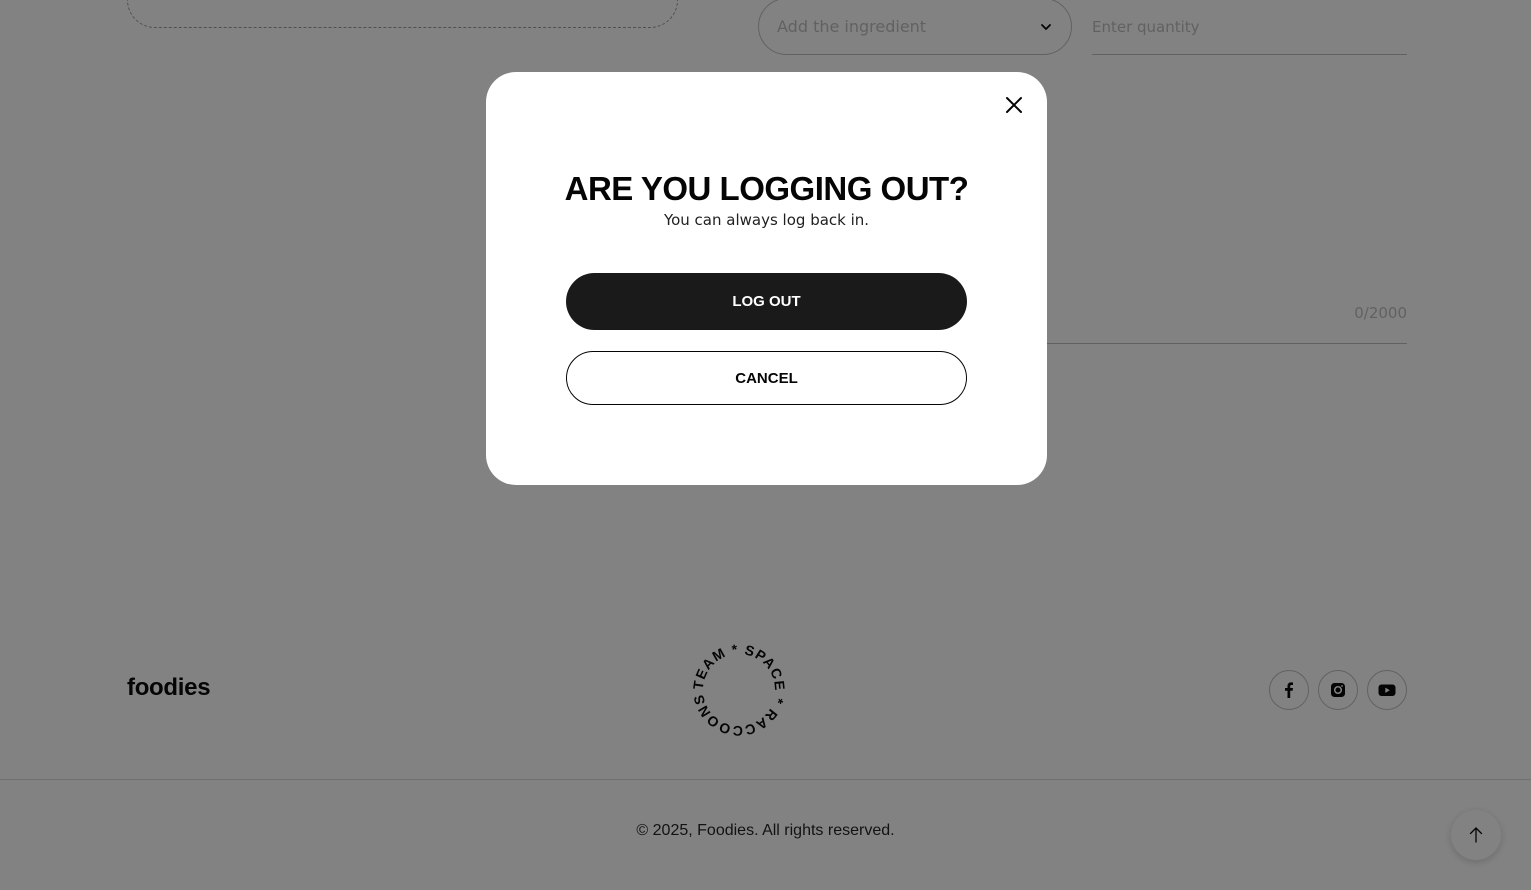 This screenshot has width=1531, height=890. Describe the element at coordinates (766, 378) in the screenshot. I see `cancel-button: CANCEL` at that location.